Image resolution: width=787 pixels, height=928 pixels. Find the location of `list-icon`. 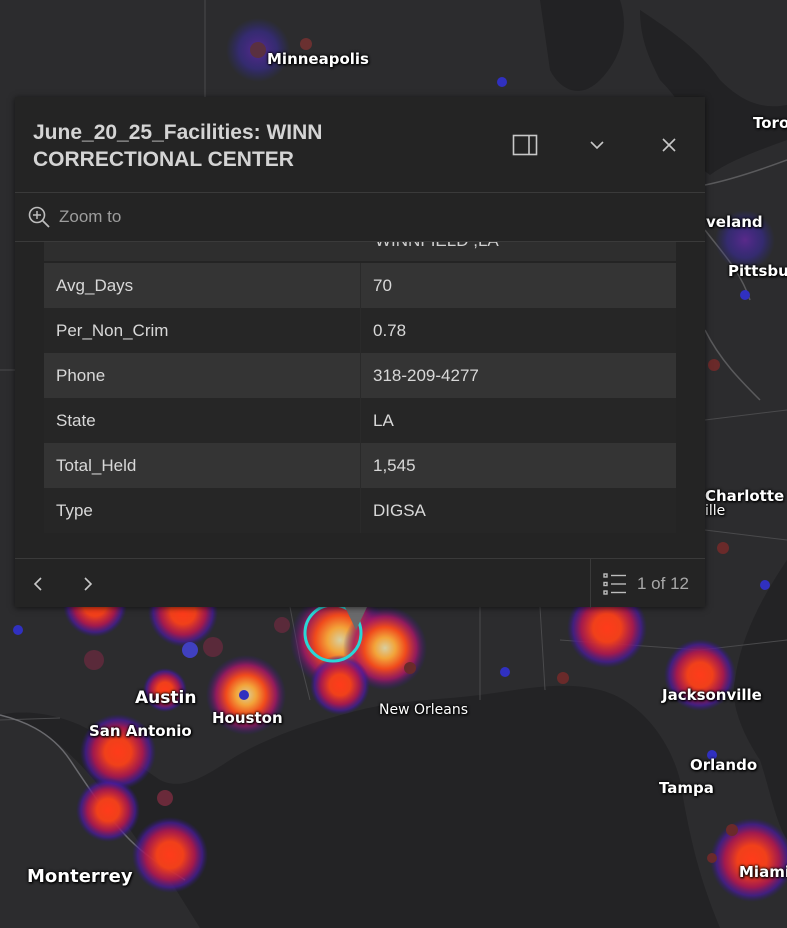

list-icon is located at coordinates (614, 583).